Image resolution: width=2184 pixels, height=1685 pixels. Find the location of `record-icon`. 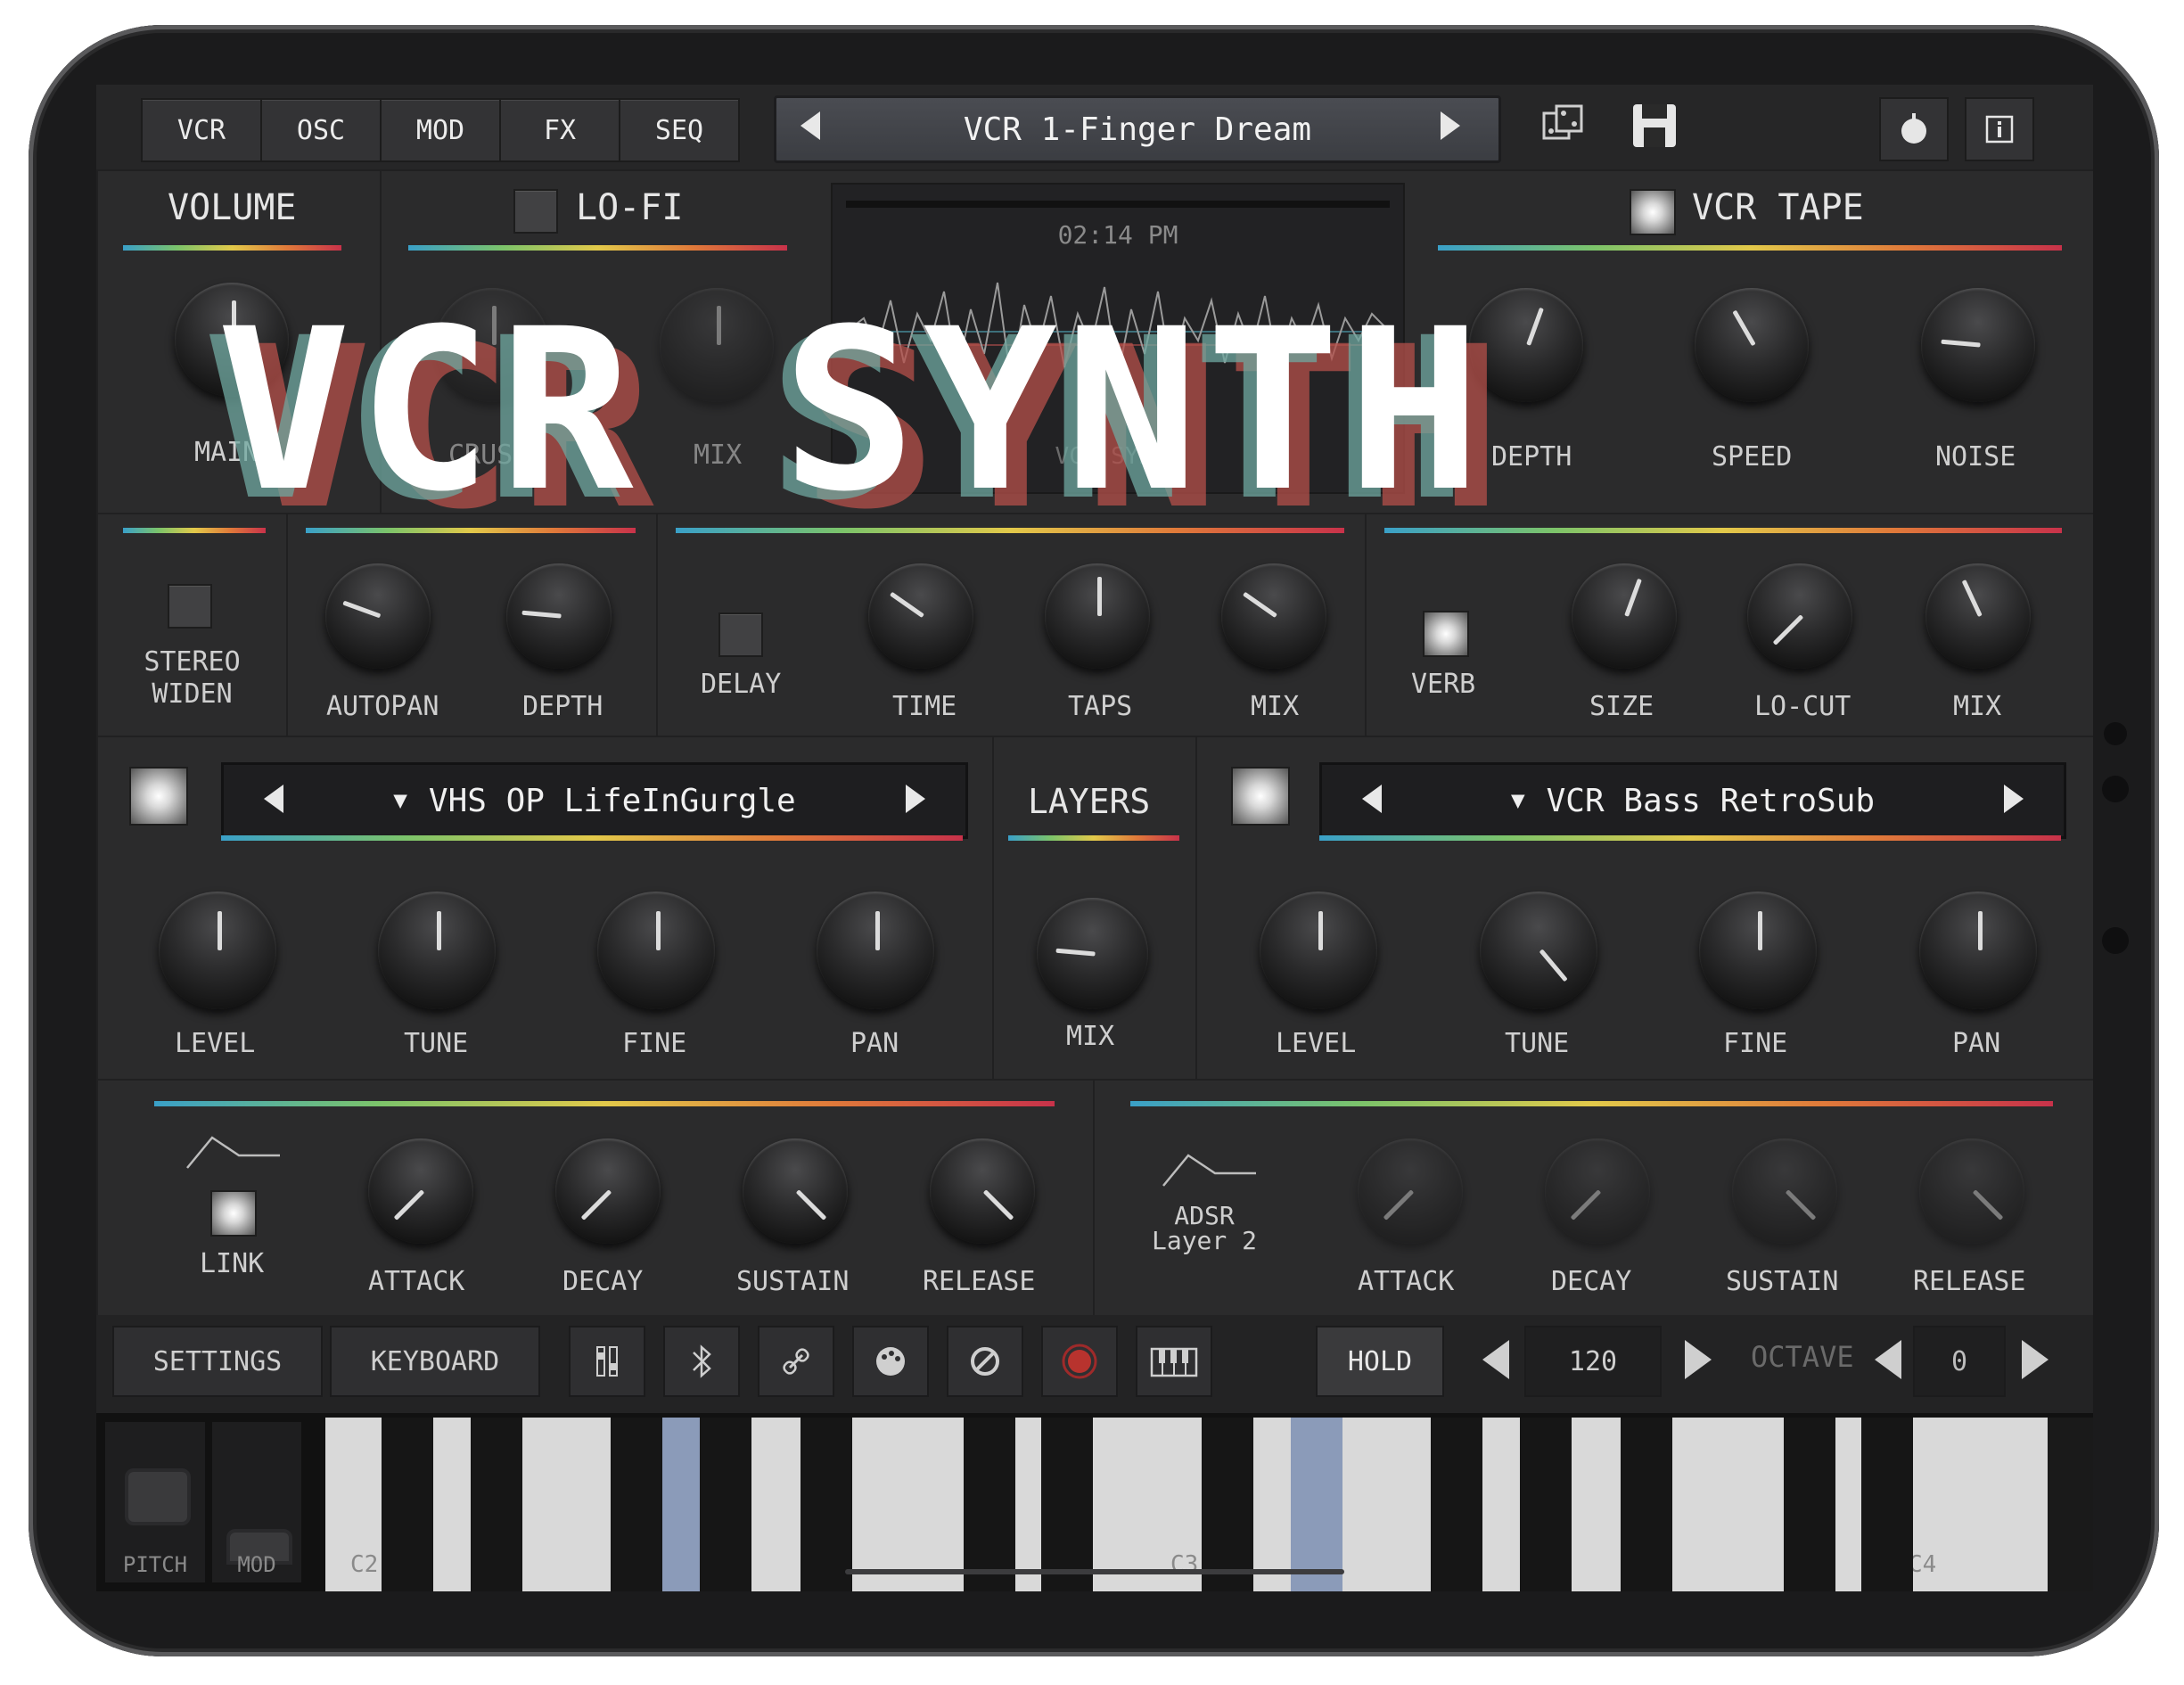

record-icon is located at coordinates (1080, 1362).